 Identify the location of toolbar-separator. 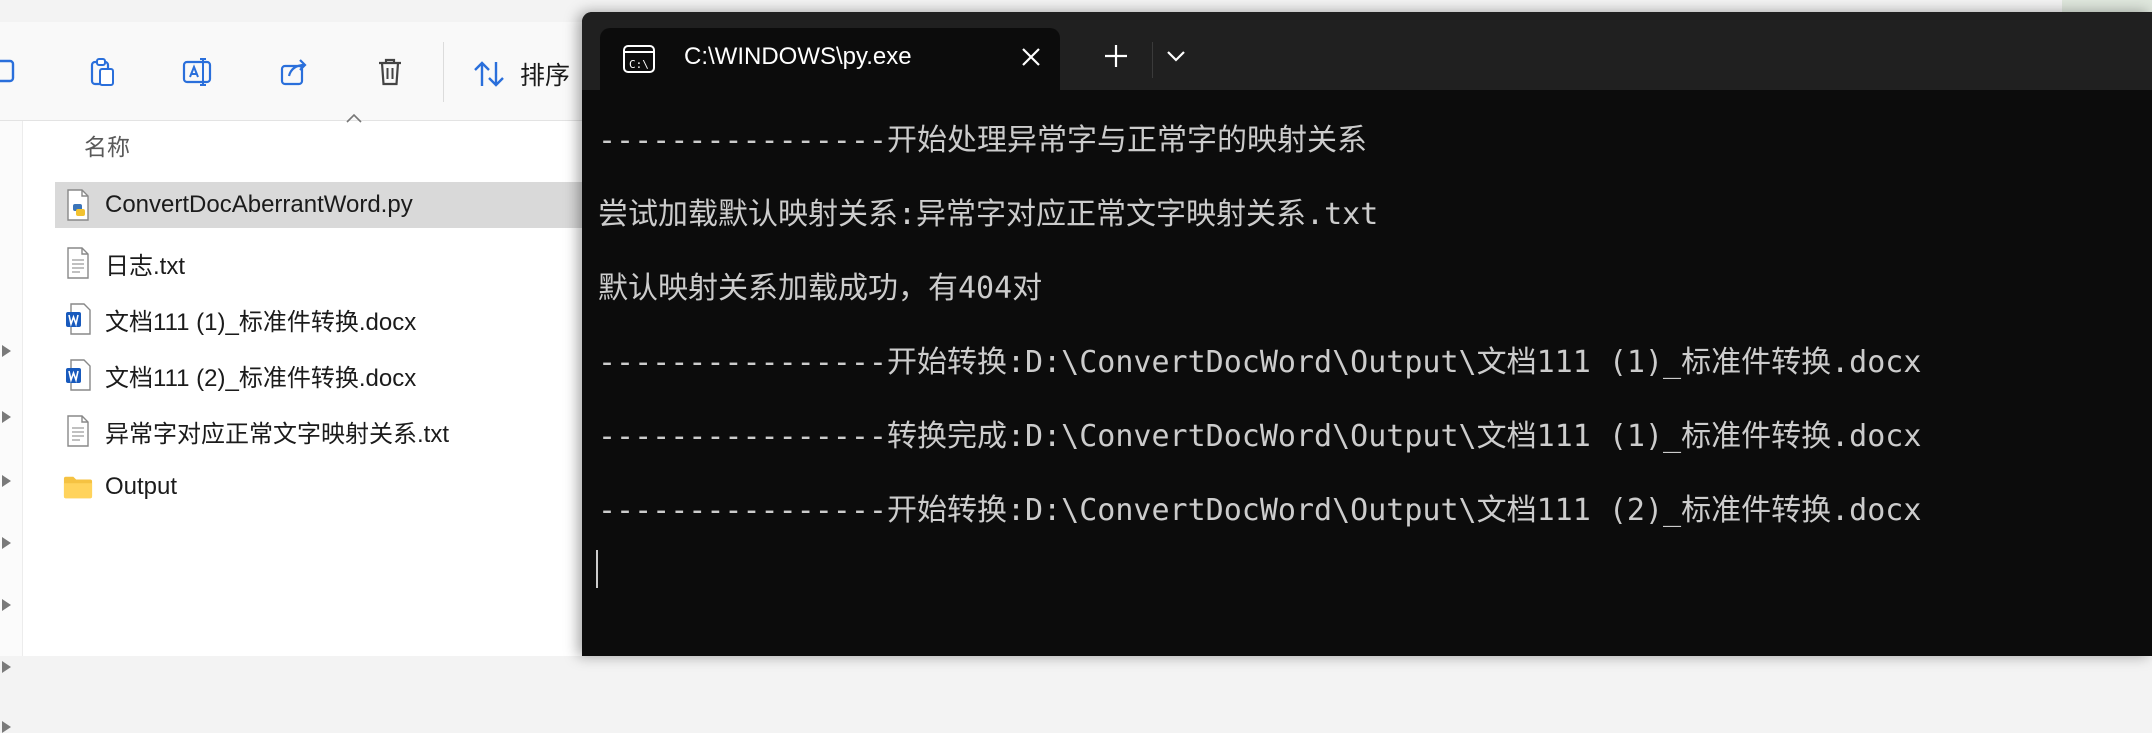
(443, 72).